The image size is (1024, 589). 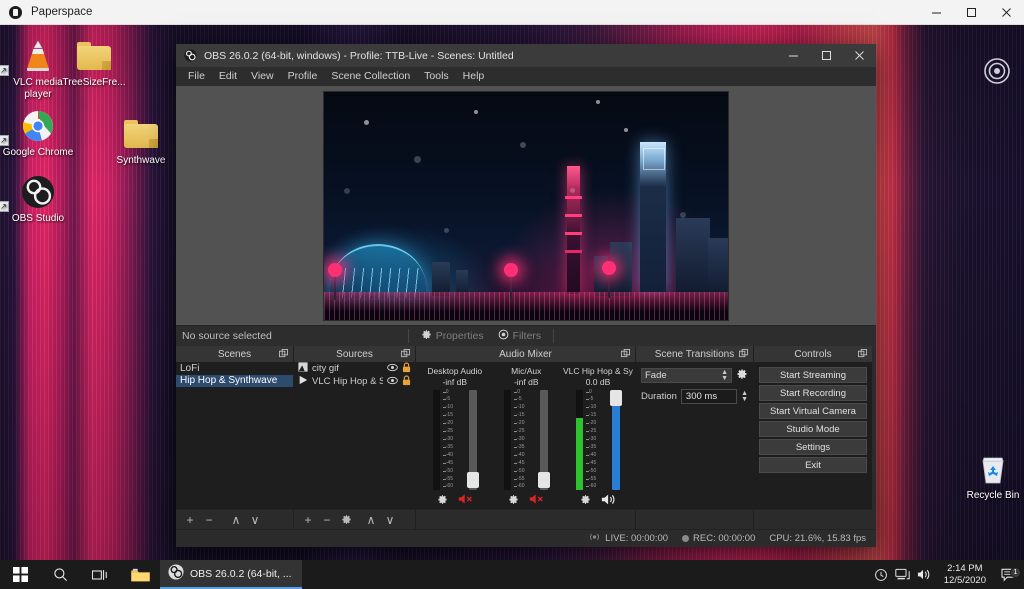 I want to click on source-item-city-gif: city gif, so click(x=354, y=368).